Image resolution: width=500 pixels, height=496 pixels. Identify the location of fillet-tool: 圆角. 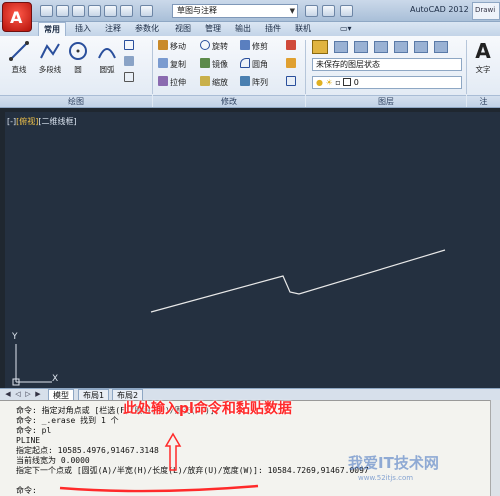
(254, 64).